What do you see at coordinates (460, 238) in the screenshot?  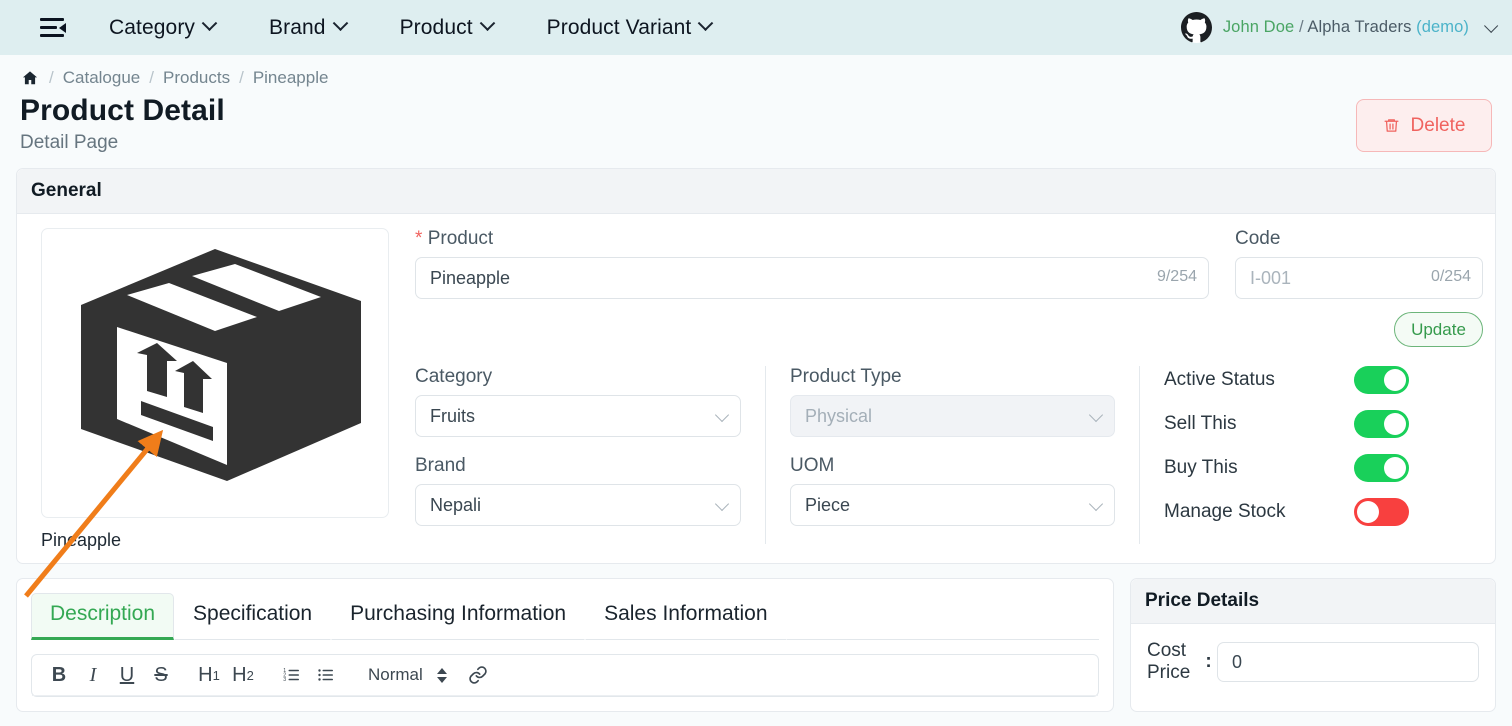 I see `product-label-text: Product` at bounding box center [460, 238].